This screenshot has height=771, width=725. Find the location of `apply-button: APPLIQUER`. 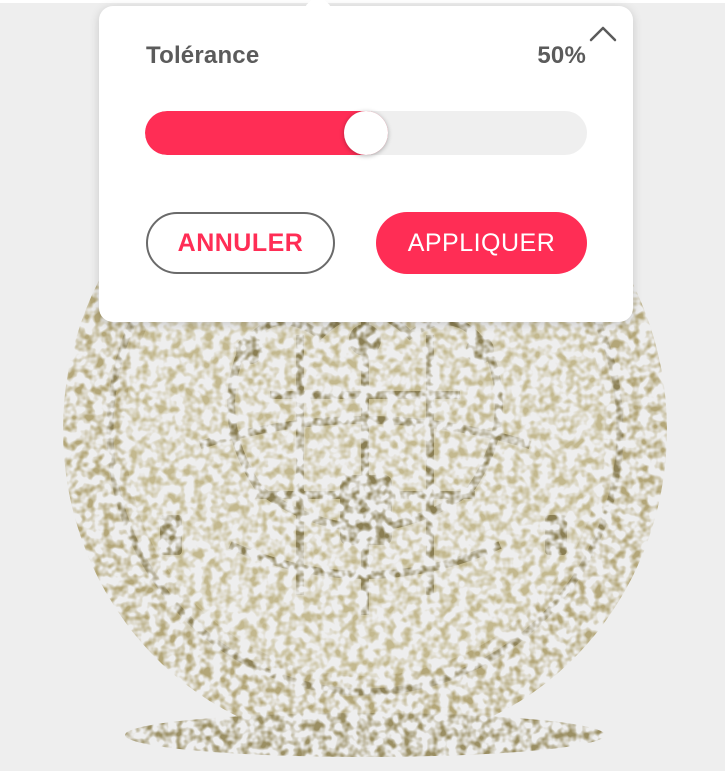

apply-button: APPLIQUER is located at coordinates (481, 243).